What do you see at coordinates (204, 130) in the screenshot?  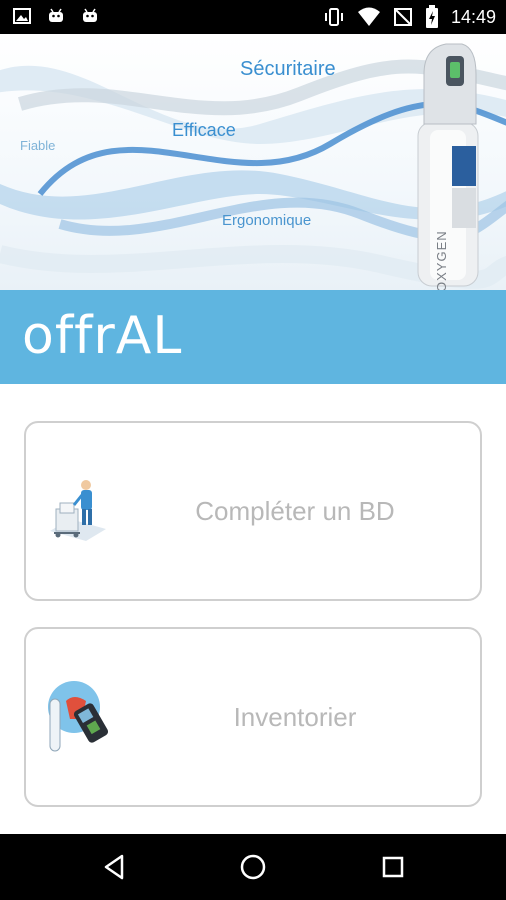 I see `tagline-efficace: Efficace` at bounding box center [204, 130].